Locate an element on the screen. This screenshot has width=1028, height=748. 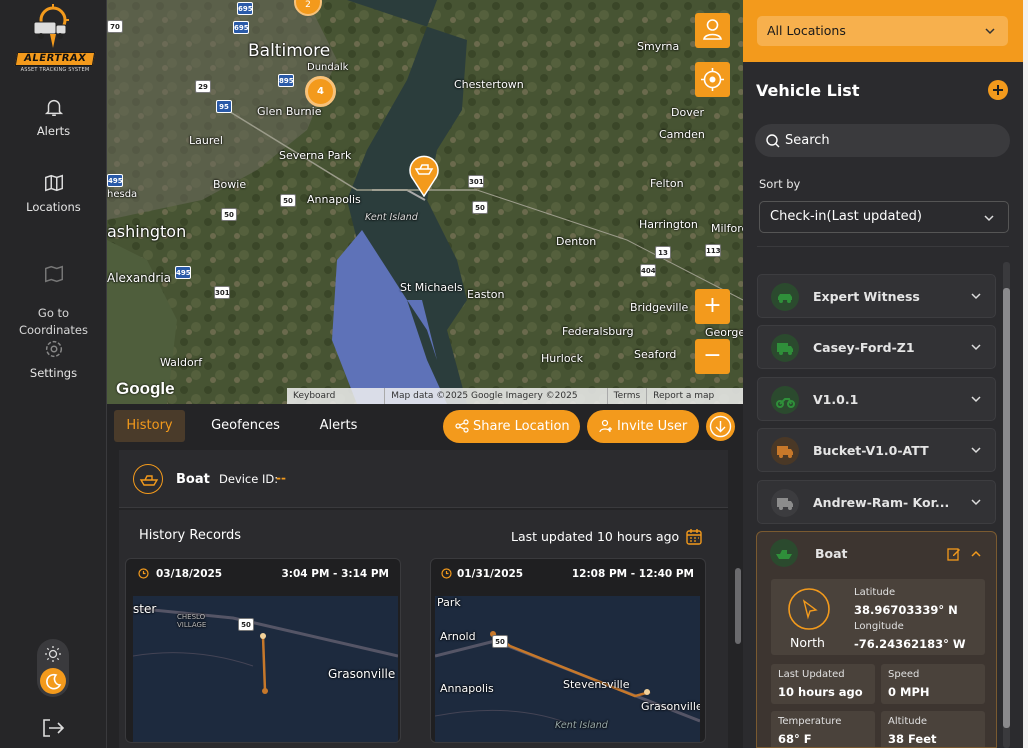
share-location-button: Share Location is located at coordinates (511, 426).